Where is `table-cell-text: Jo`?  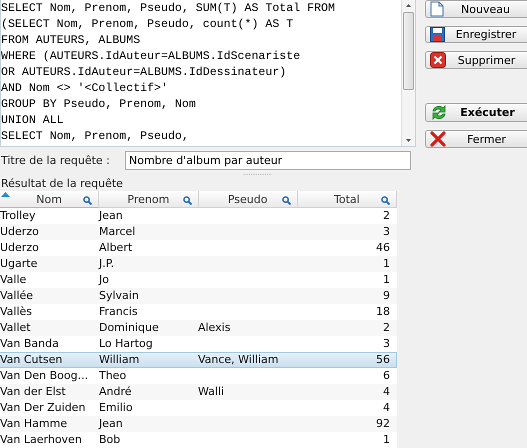
table-cell-text: Jo is located at coordinates (104, 280).